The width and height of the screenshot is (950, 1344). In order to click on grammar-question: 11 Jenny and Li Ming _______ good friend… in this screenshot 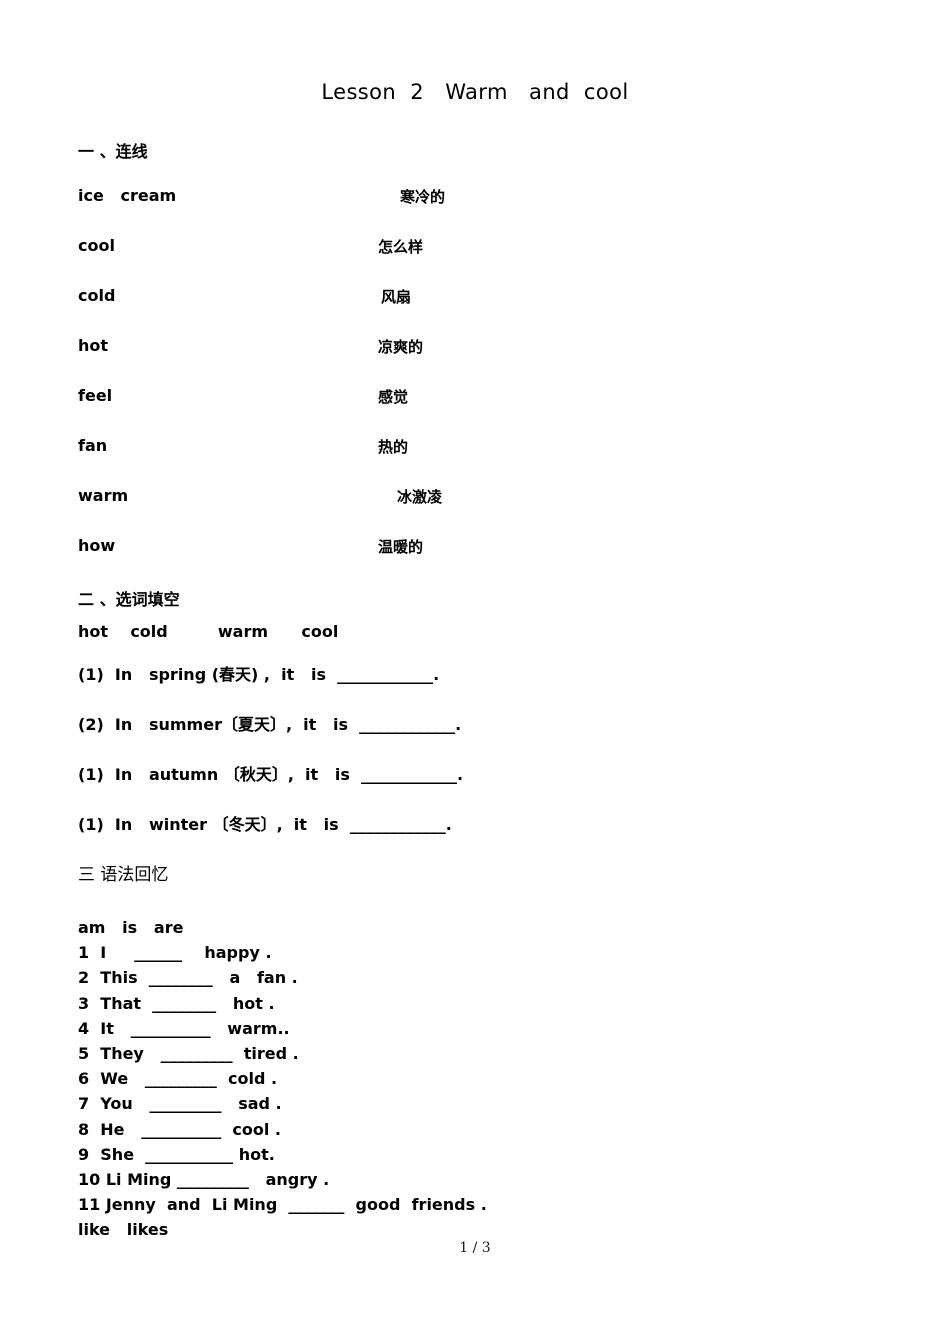, I will do `click(282, 1204)`.